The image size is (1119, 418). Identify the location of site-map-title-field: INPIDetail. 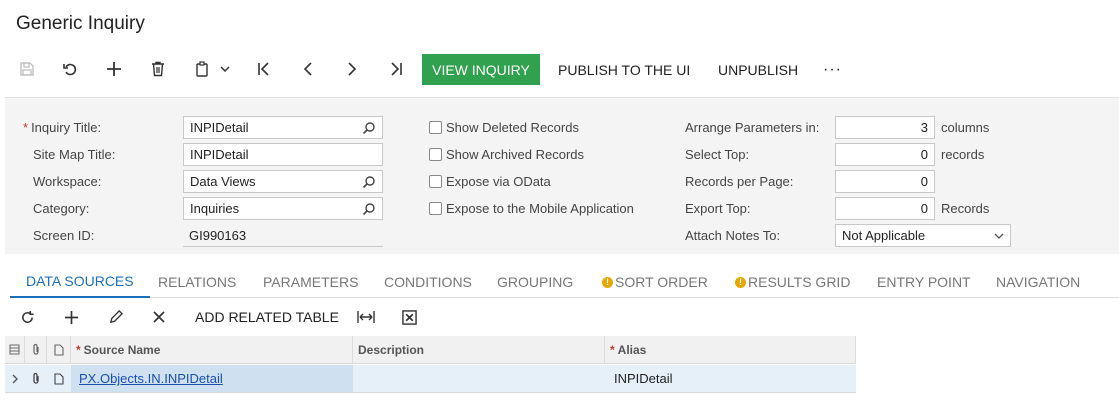
(283, 154).